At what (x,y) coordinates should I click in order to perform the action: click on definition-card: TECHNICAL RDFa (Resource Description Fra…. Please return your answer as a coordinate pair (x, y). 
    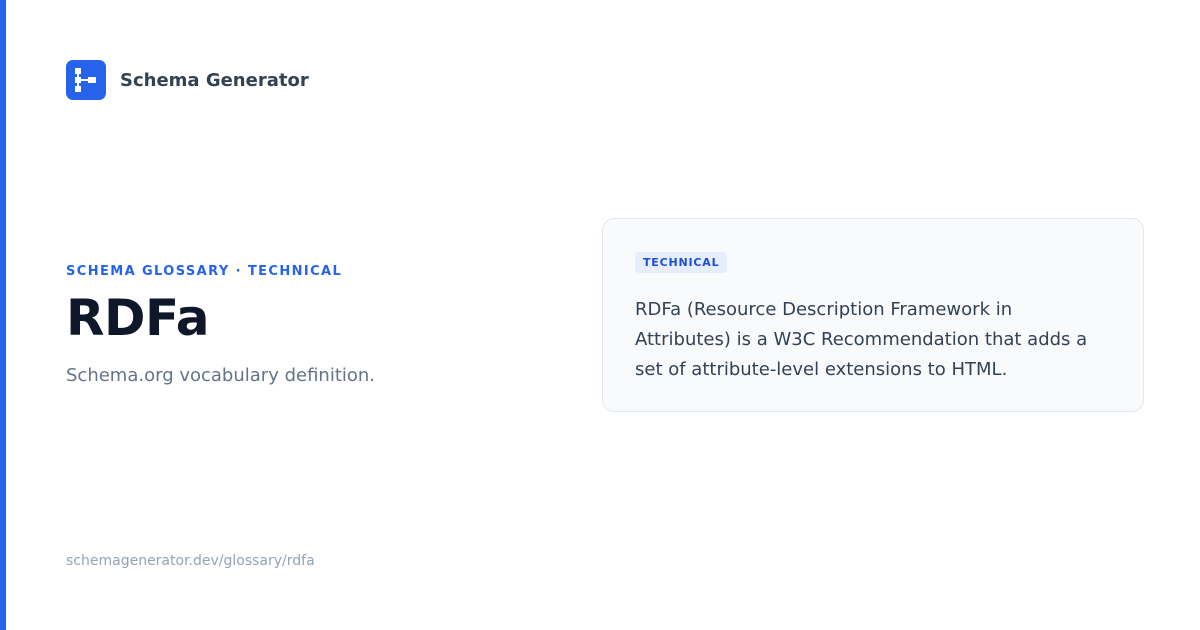
    Looking at the image, I should click on (873, 315).